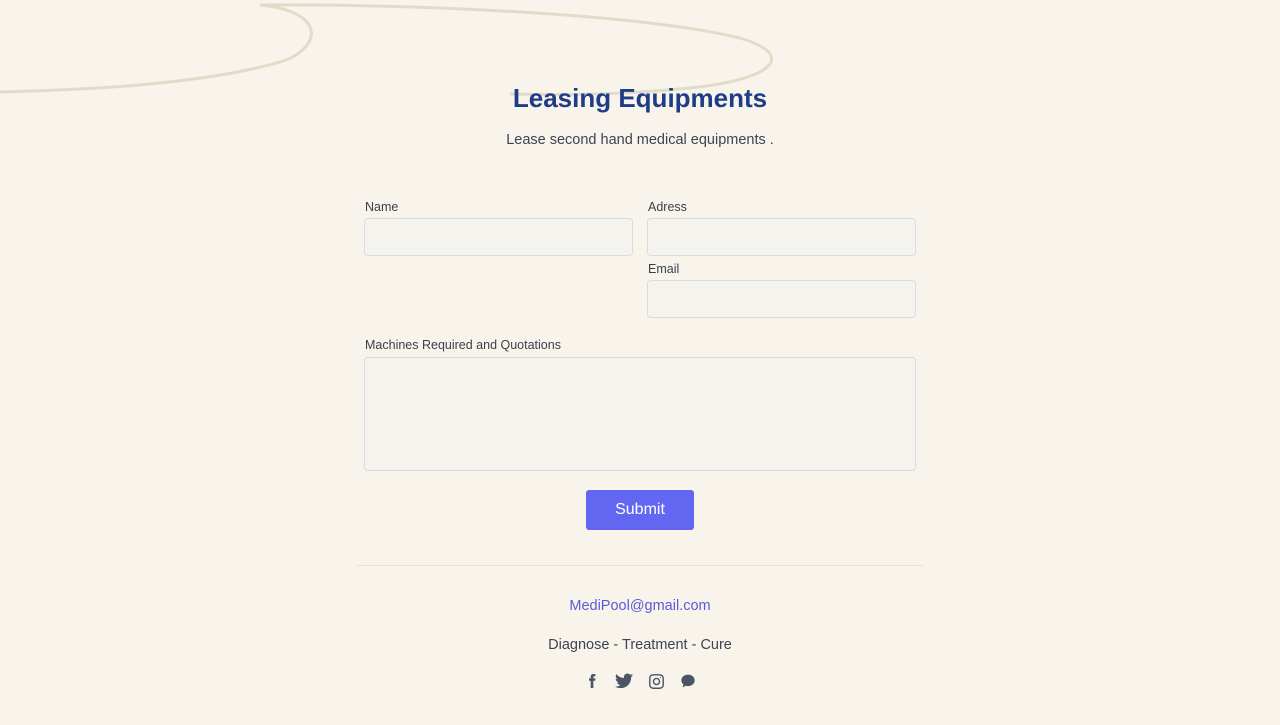  I want to click on page-subtitle: Lease second hand medical equipments ., so click(640, 140).